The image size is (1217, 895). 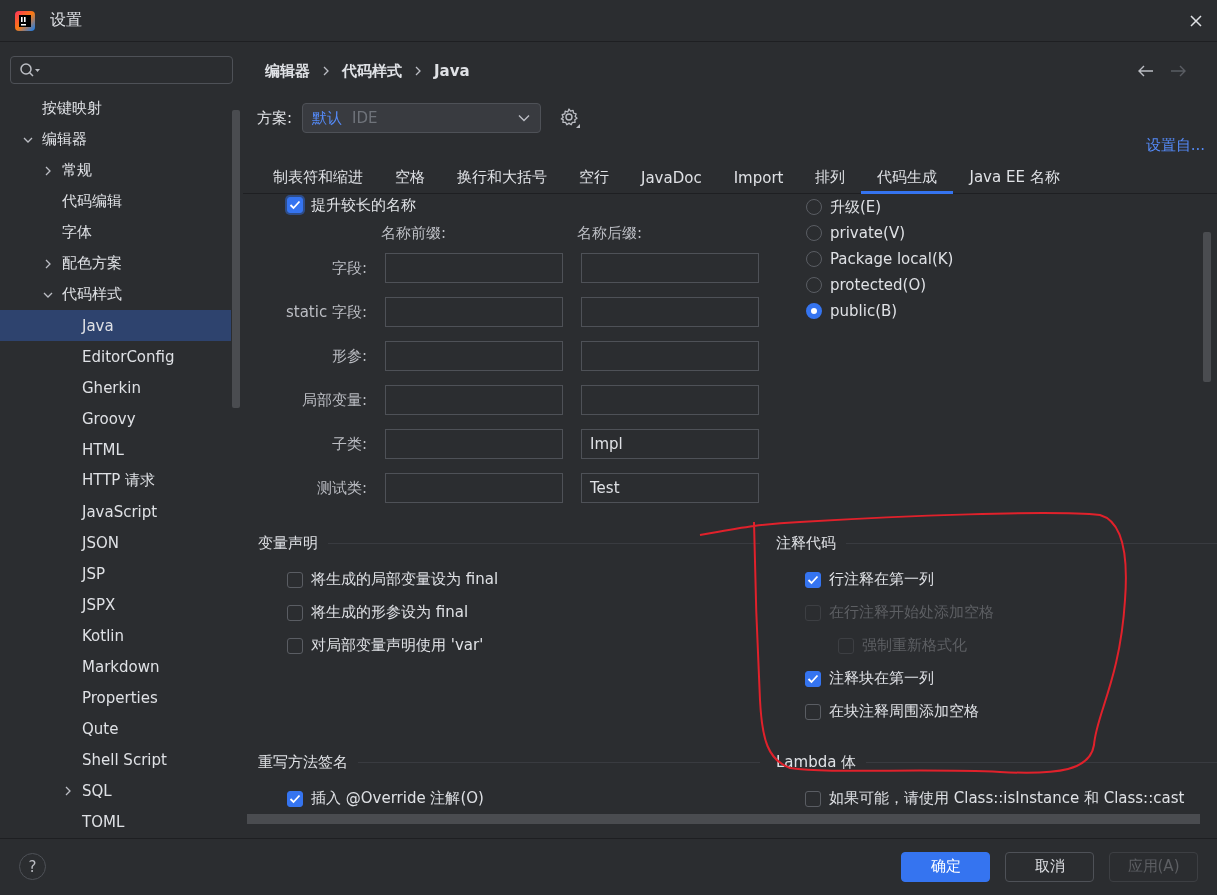 I want to click on tree-item: Groovy, so click(x=115, y=418).